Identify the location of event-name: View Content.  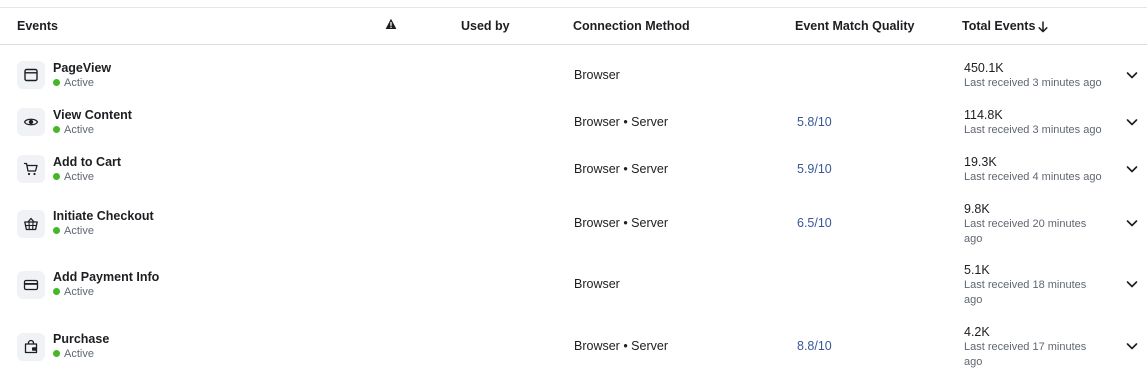
(92, 115).